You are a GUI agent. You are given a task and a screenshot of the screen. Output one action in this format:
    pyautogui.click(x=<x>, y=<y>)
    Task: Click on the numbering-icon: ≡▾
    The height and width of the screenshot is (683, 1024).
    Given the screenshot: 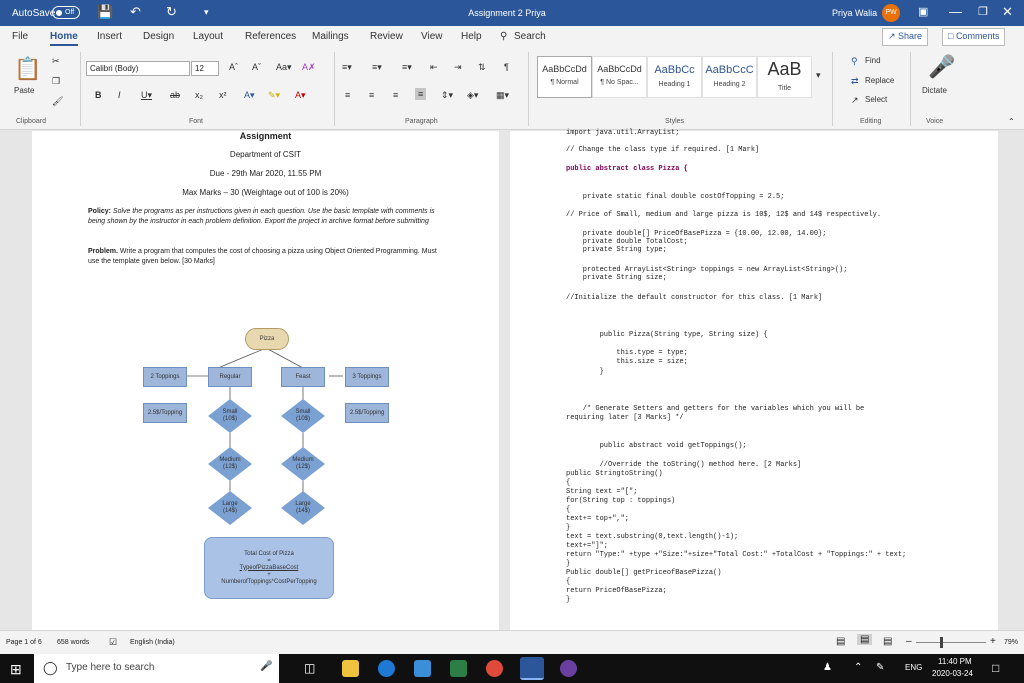 What is the action you would take?
    pyautogui.click(x=377, y=67)
    